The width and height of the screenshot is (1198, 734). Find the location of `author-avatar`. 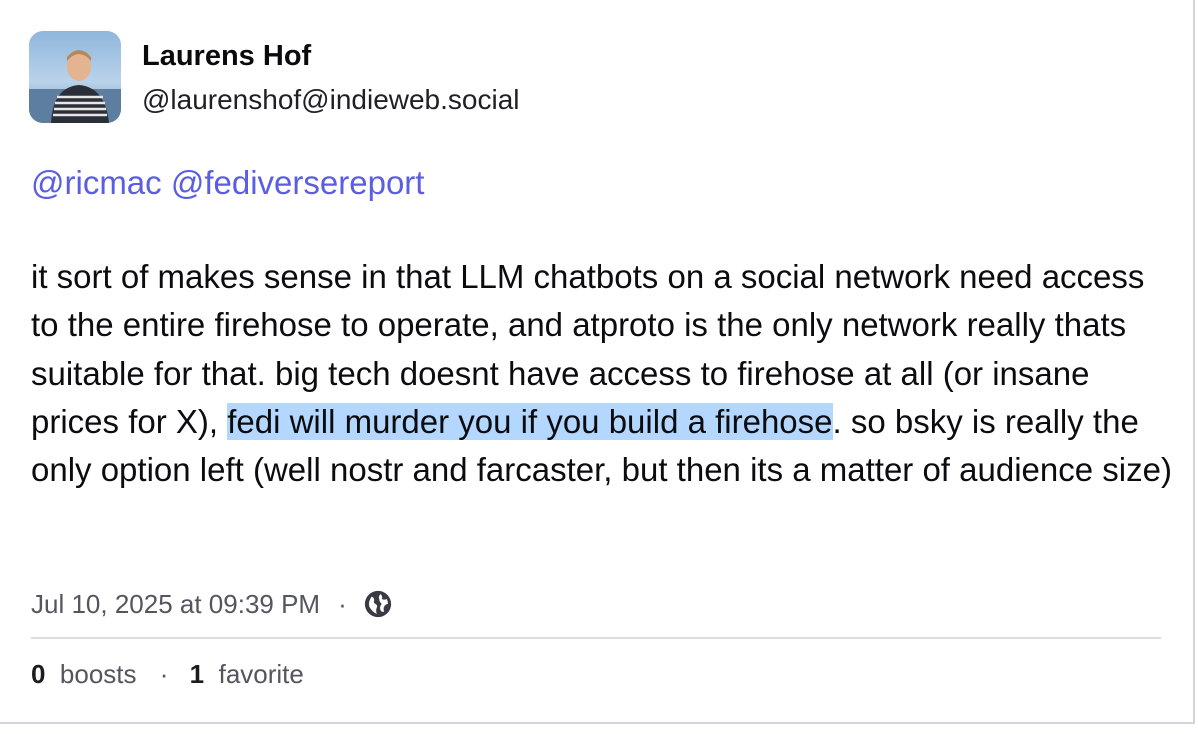

author-avatar is located at coordinates (75, 77).